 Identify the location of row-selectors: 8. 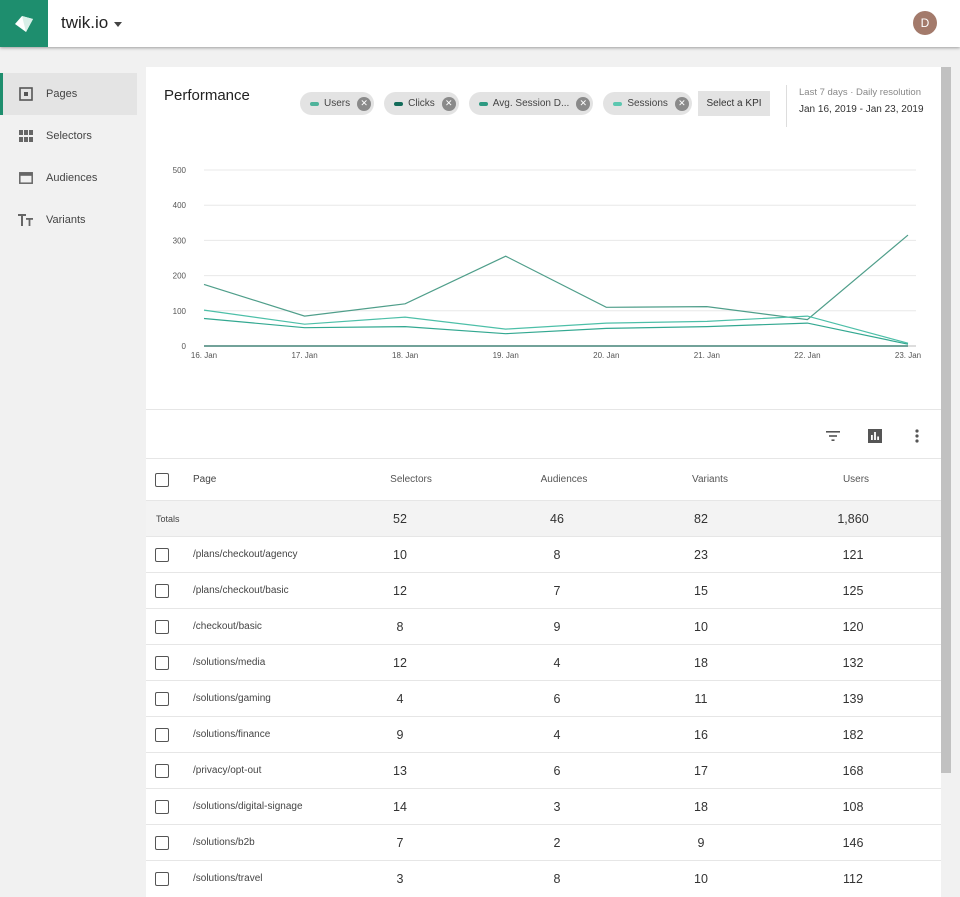
(400, 626).